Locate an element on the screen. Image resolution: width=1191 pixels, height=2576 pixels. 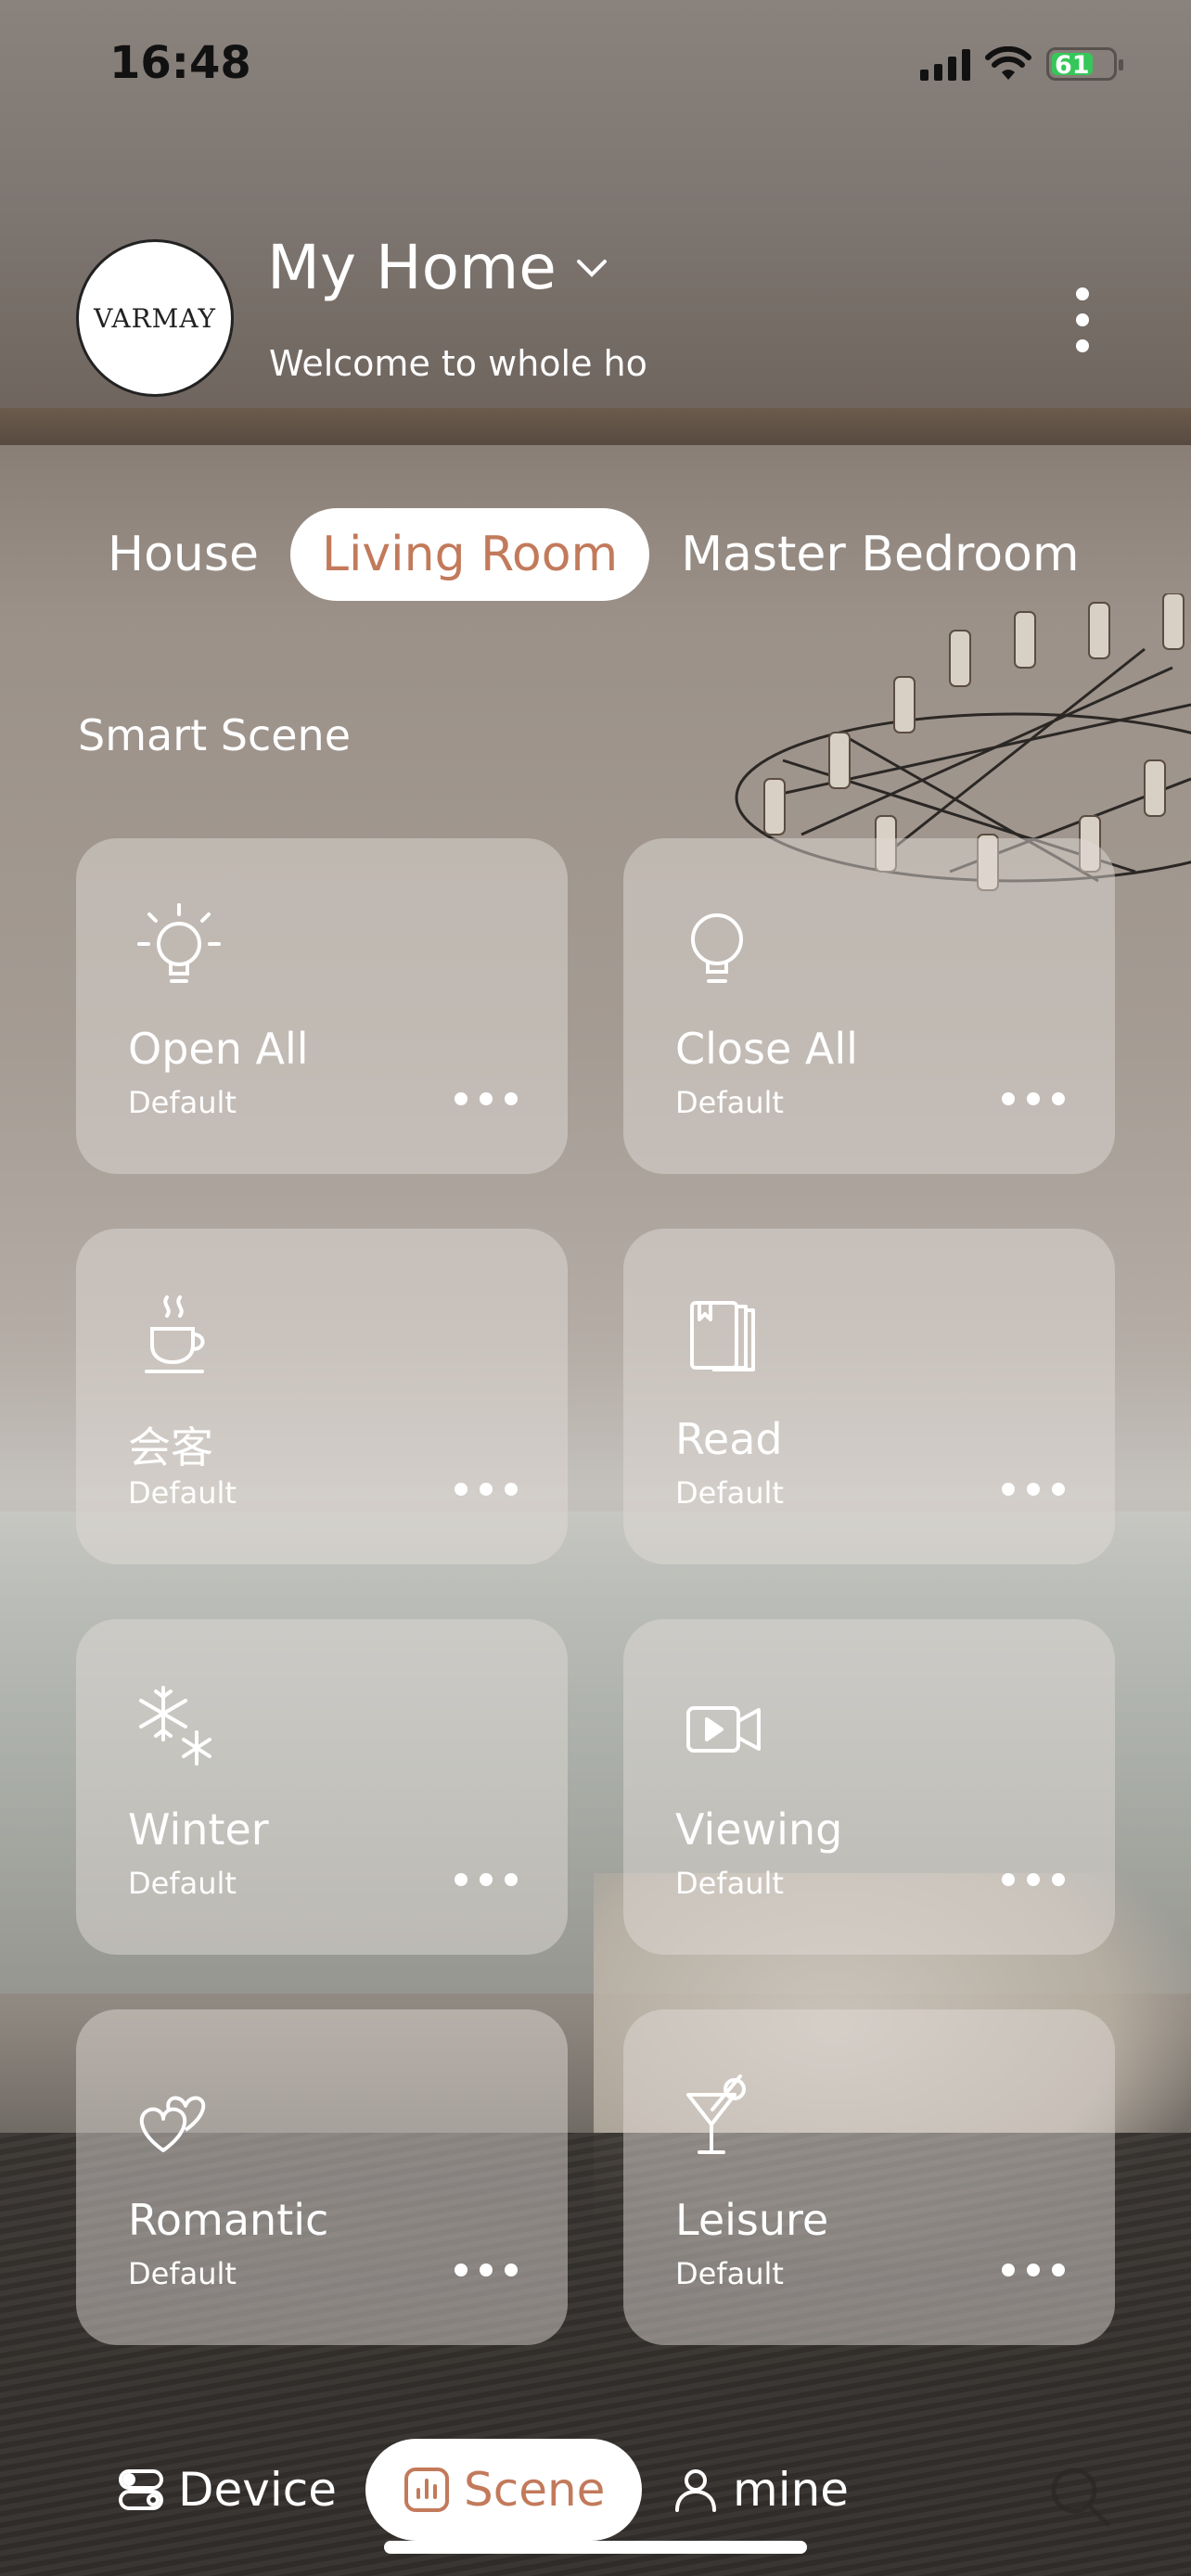
search-icon is located at coordinates (1080, 2496).